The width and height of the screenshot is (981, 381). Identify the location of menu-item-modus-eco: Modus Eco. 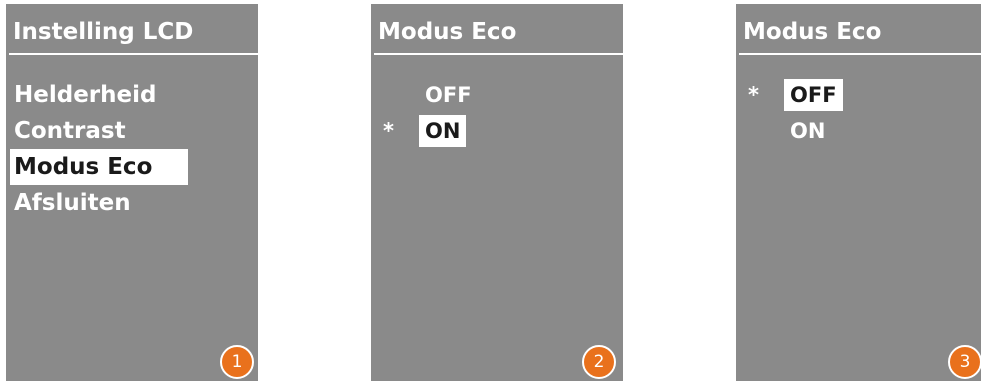
(99, 167).